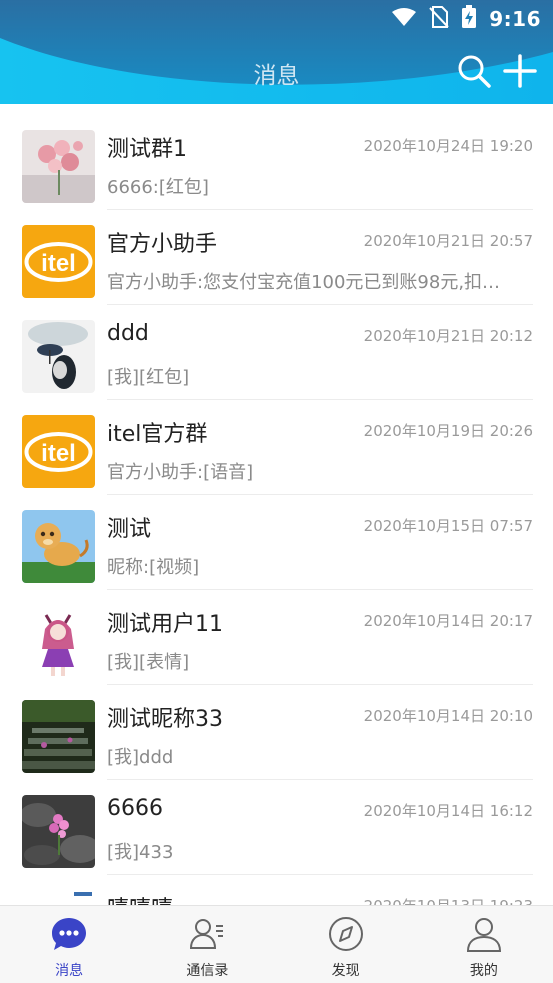  Describe the element at coordinates (140, 757) in the screenshot. I see `conversation-preview: [我]ddd` at that location.